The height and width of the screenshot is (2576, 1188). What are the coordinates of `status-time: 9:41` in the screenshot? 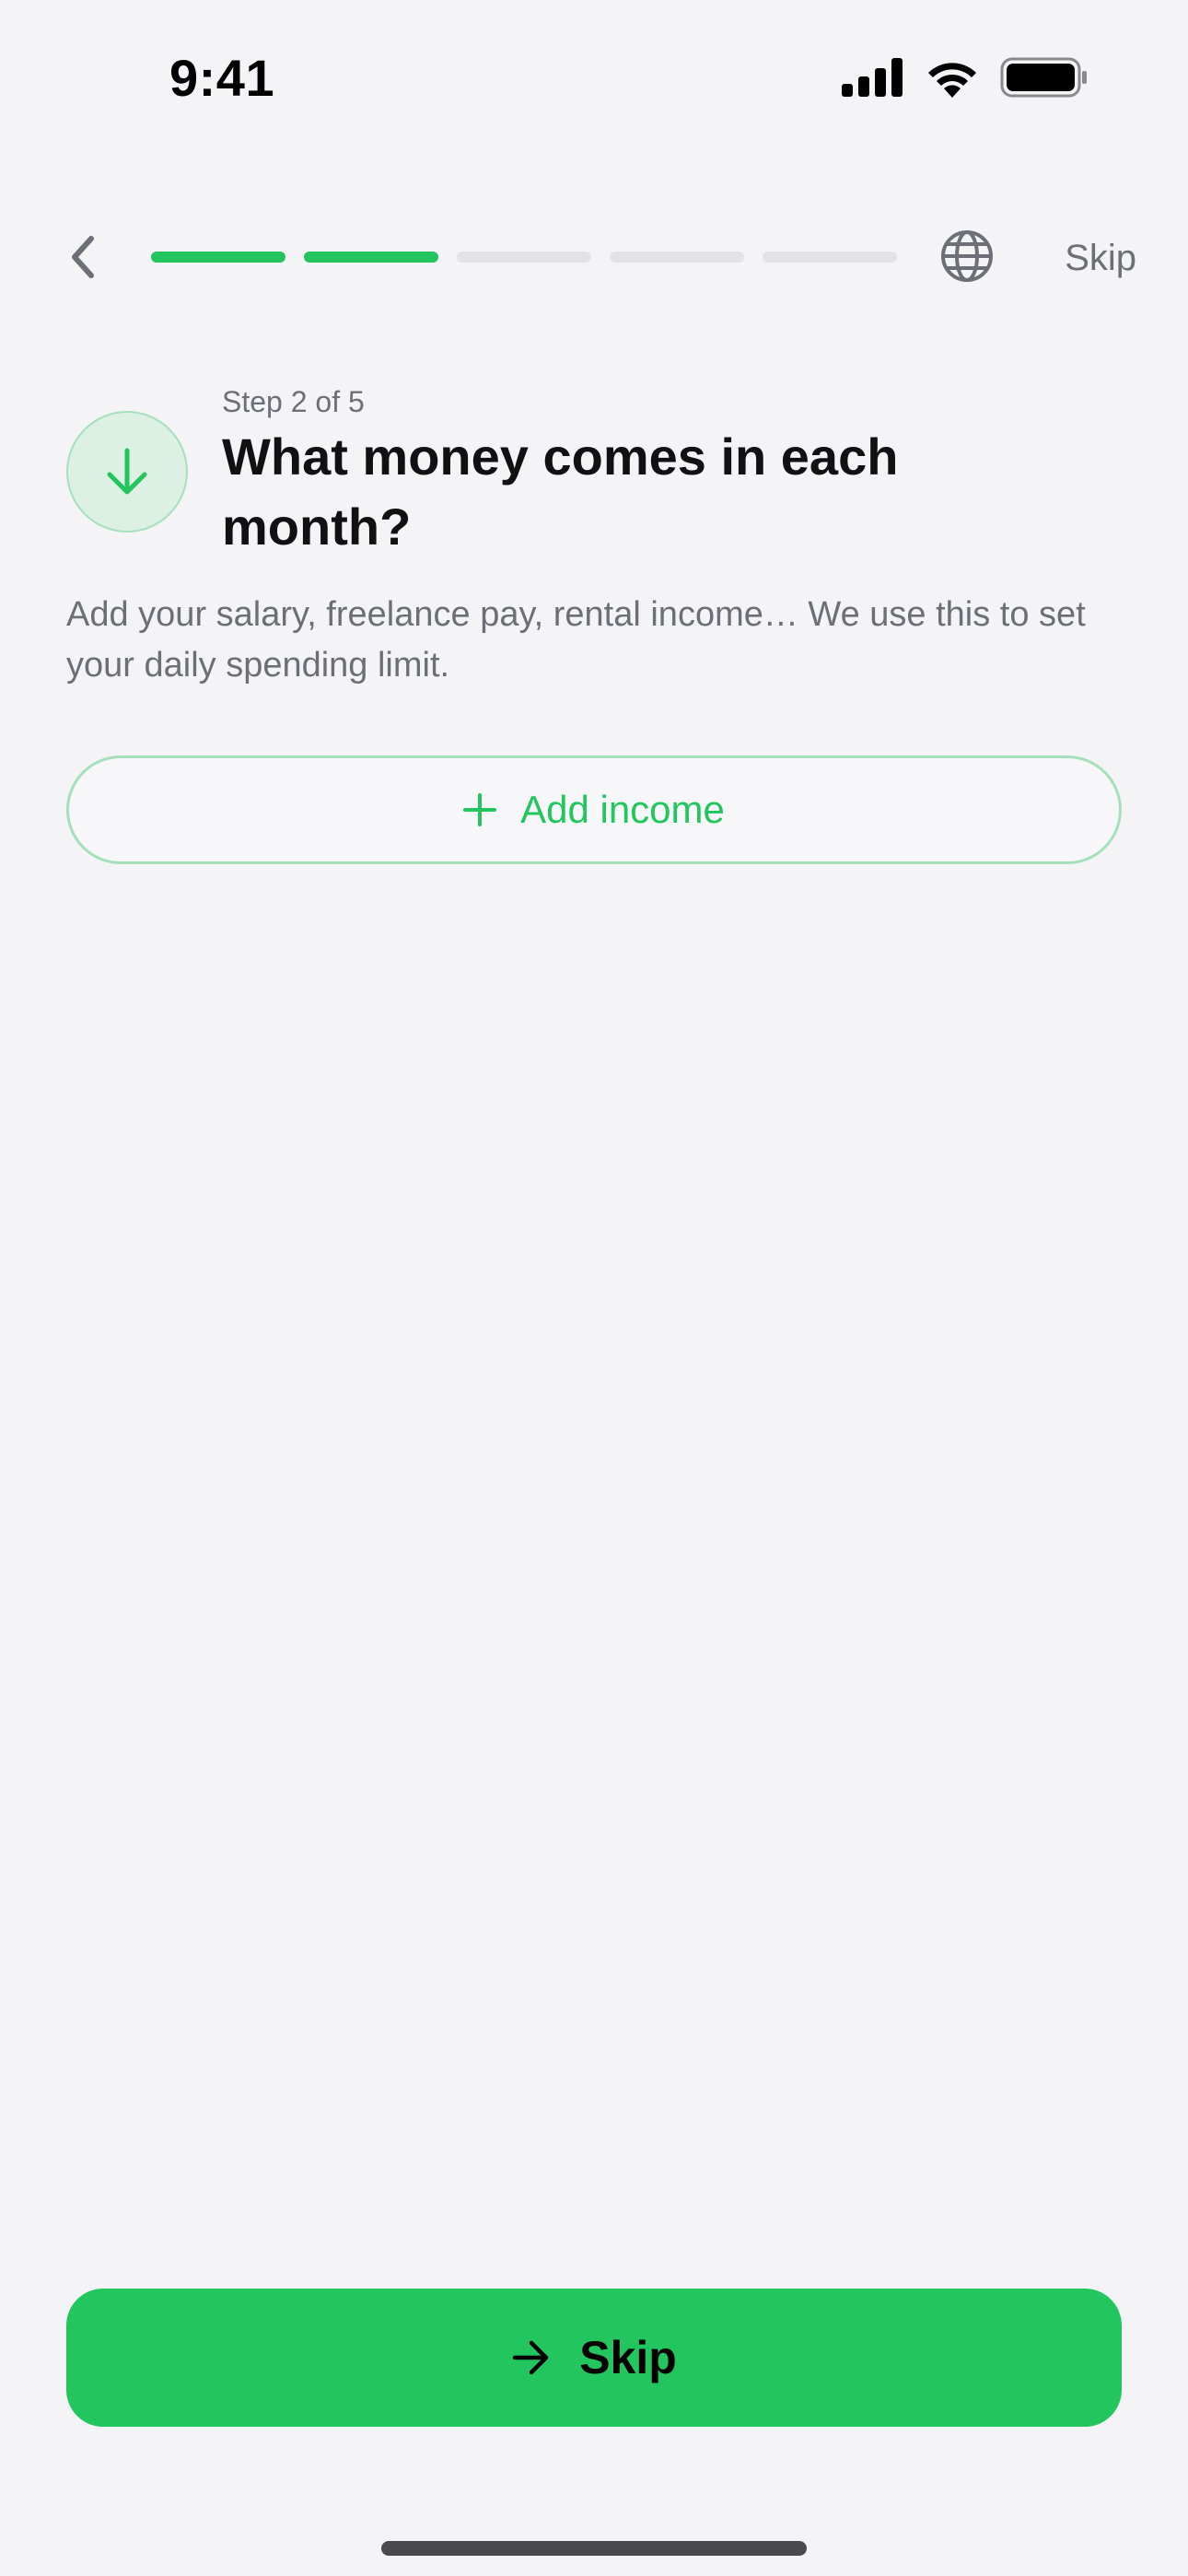 It's located at (222, 78).